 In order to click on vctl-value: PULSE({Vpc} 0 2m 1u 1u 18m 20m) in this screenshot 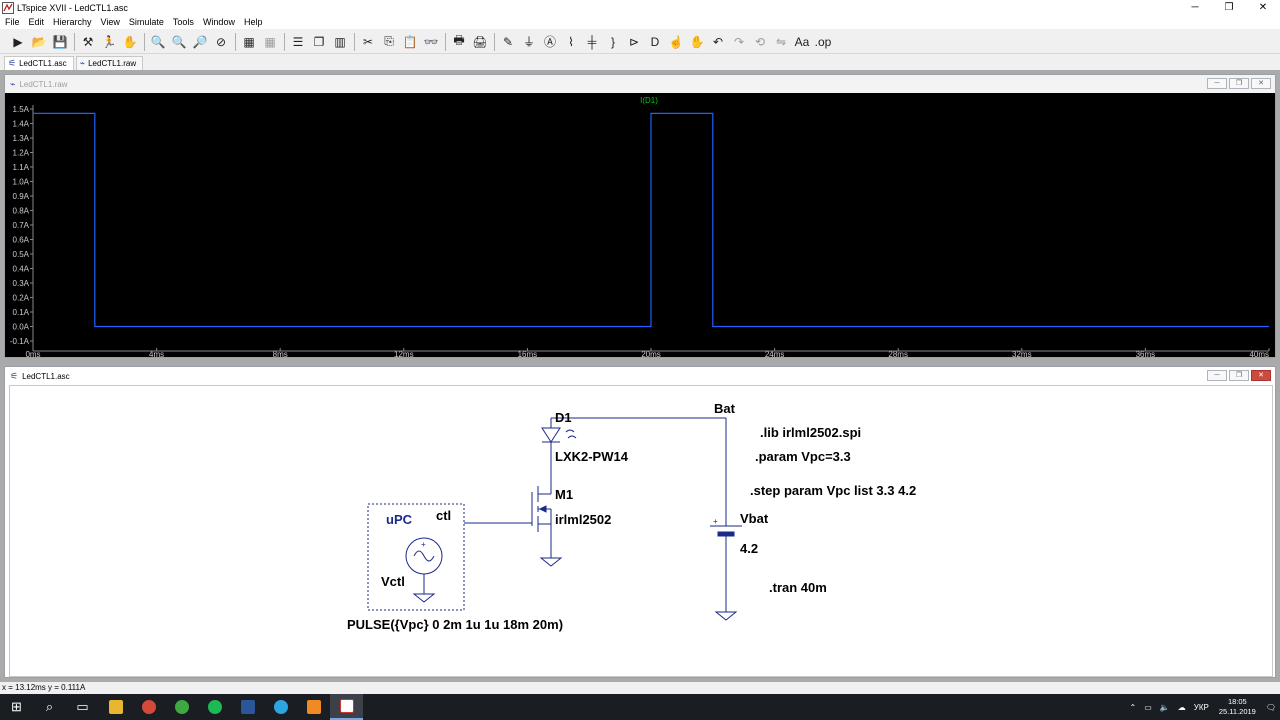, I will do `click(455, 624)`.